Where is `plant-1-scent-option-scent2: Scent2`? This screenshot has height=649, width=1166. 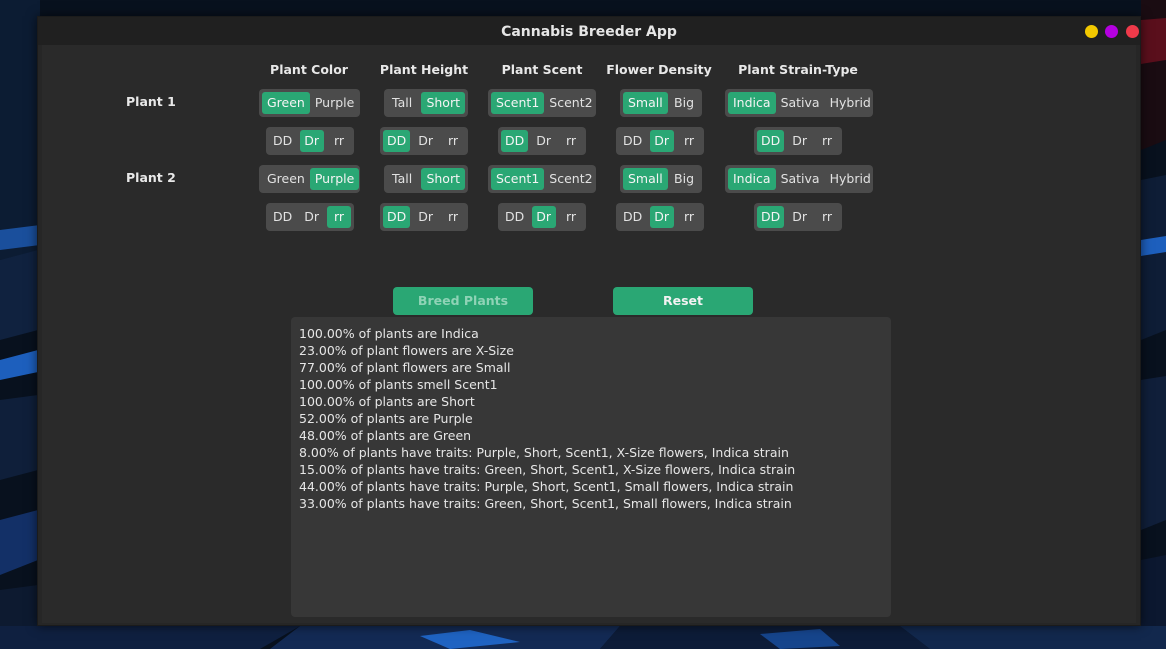 plant-1-scent-option-scent2: Scent2 is located at coordinates (570, 103).